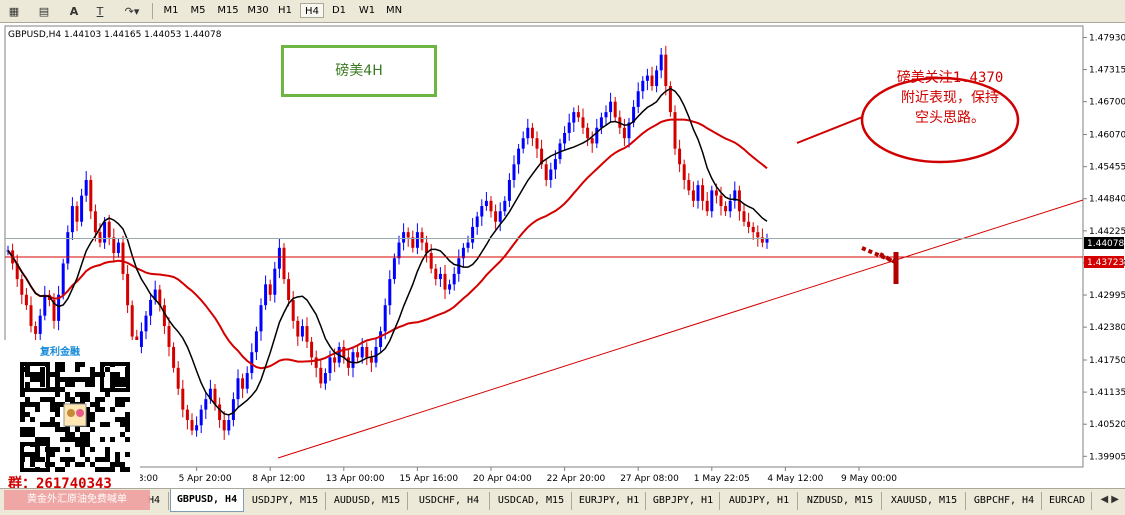  Describe the element at coordinates (840, 501) in the screenshot. I see `tab-nzdusd-m15: NZDUSD, M15` at that location.